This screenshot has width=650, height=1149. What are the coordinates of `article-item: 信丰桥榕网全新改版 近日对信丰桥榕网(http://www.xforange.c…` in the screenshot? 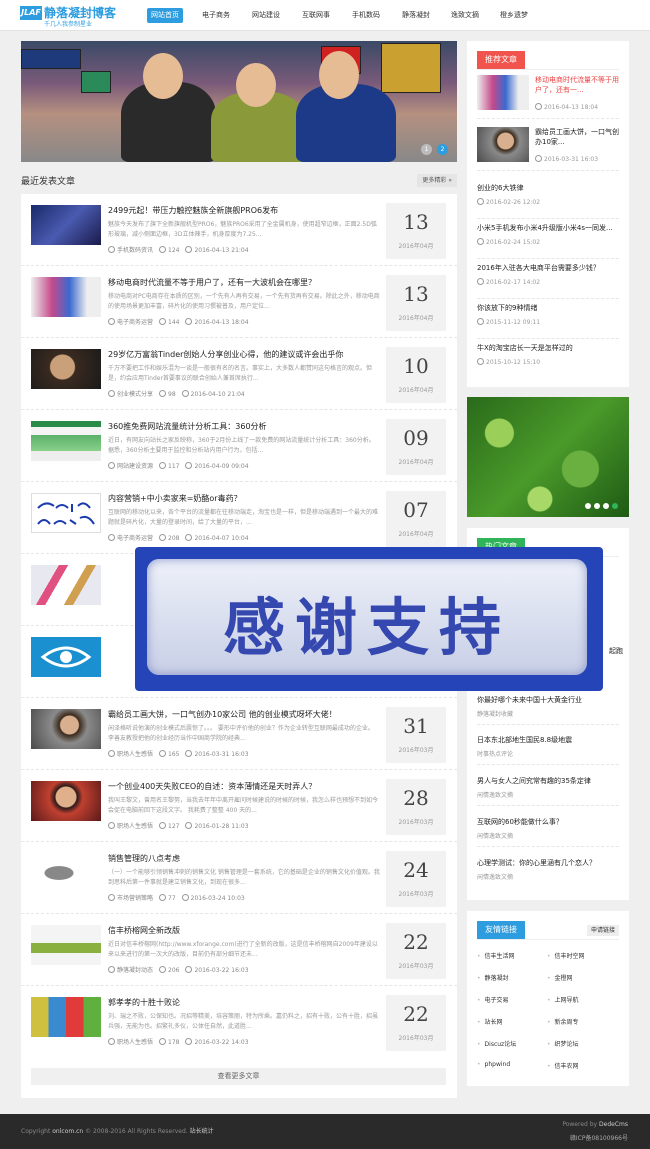 It's located at (239, 950).